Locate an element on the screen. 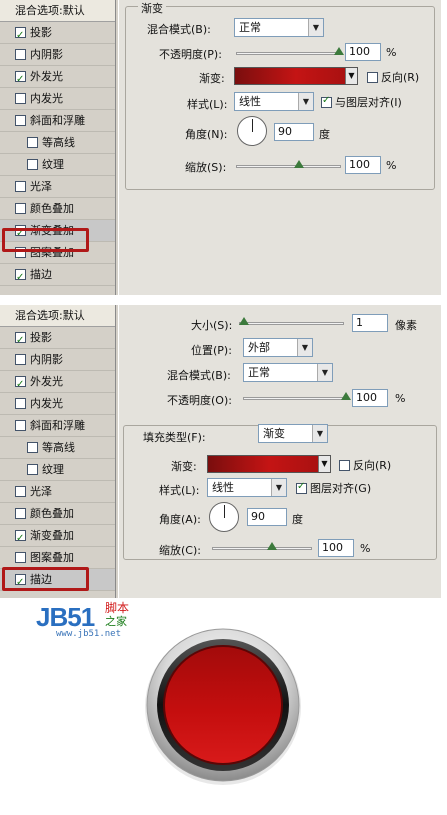 The image size is (447, 815). size-label: 大小(S): is located at coordinates (212, 325).